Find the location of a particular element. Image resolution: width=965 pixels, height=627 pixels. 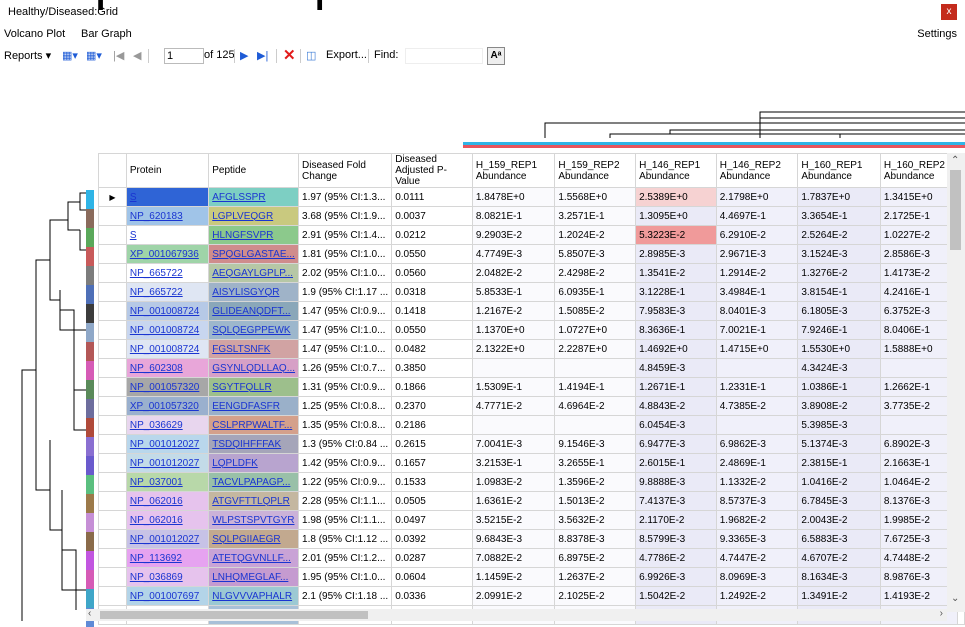

cell-peptide: AFGLSSPR is located at coordinates (254, 197).